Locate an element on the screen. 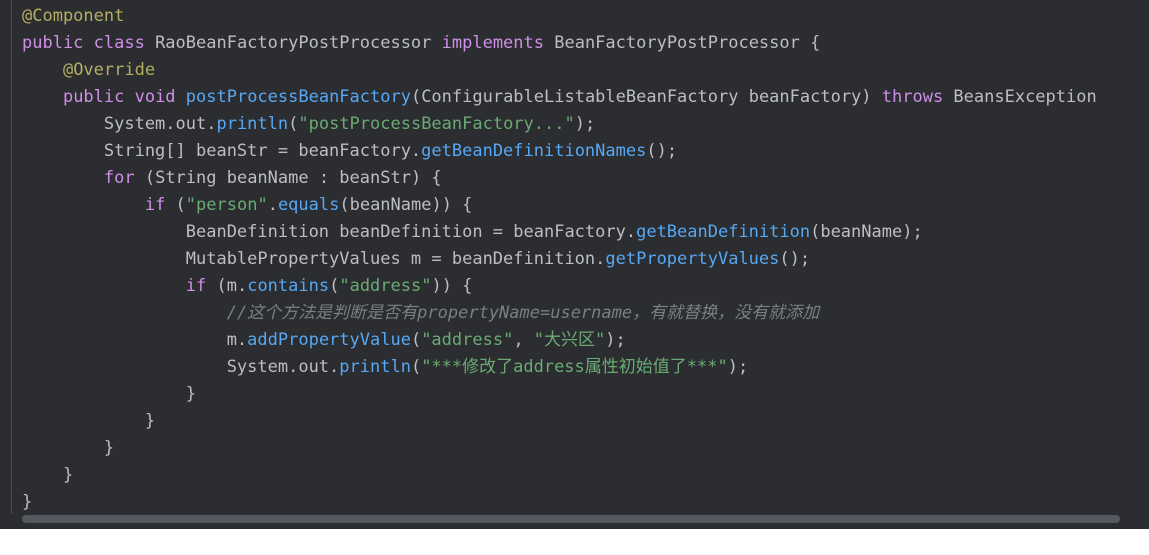 Image resolution: width=1149 pixels, height=555 pixels. code-token: "***修改了address属性初始值了***" is located at coordinates (574, 367).